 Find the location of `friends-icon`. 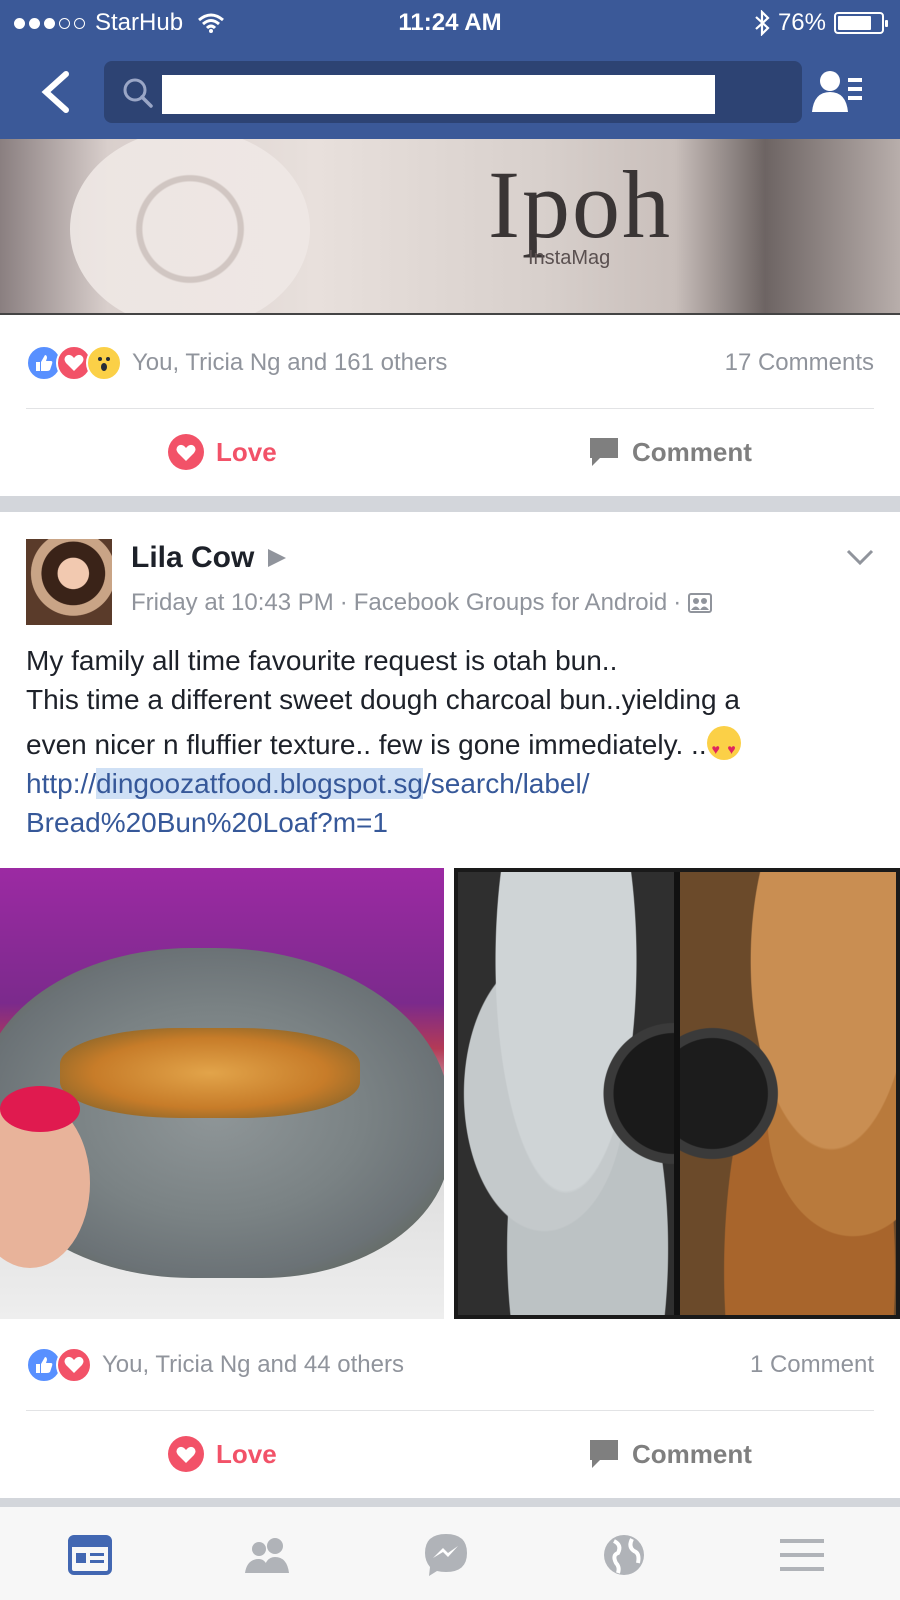

friends-icon is located at coordinates (267, 1555).